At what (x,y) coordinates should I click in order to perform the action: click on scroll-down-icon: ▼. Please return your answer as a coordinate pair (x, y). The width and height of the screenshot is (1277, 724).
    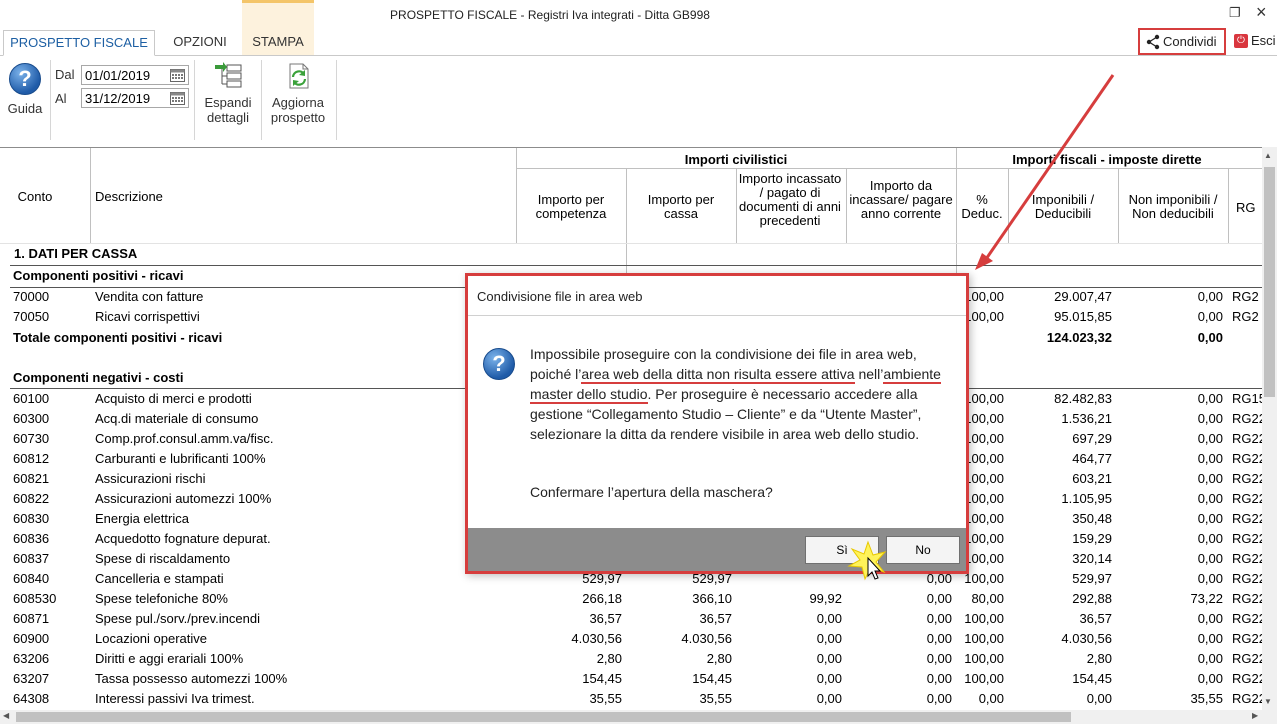
    Looking at the image, I should click on (1268, 701).